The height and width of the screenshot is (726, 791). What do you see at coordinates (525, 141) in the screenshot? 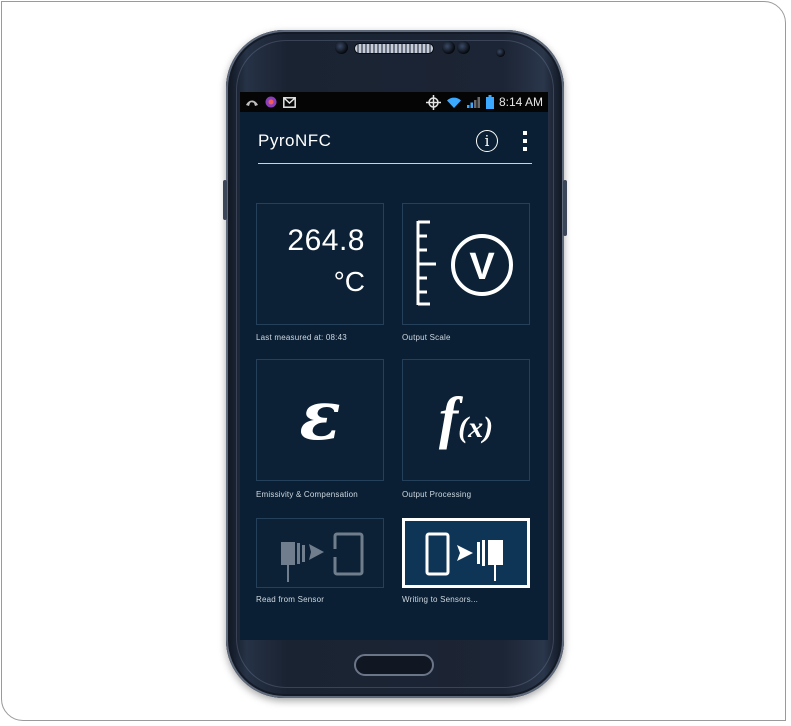
I see `overflow-menu-icon` at bounding box center [525, 141].